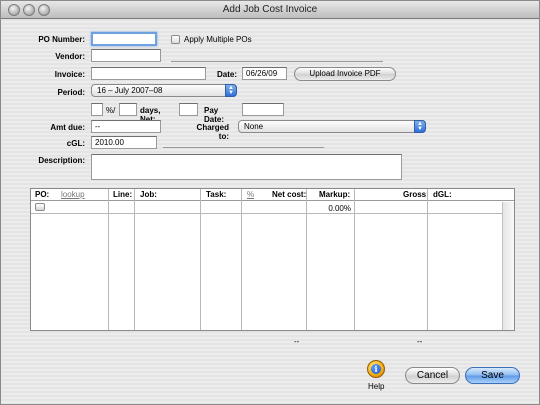 The image size is (540, 405). I want to click on column-po: PO:, so click(42, 194).